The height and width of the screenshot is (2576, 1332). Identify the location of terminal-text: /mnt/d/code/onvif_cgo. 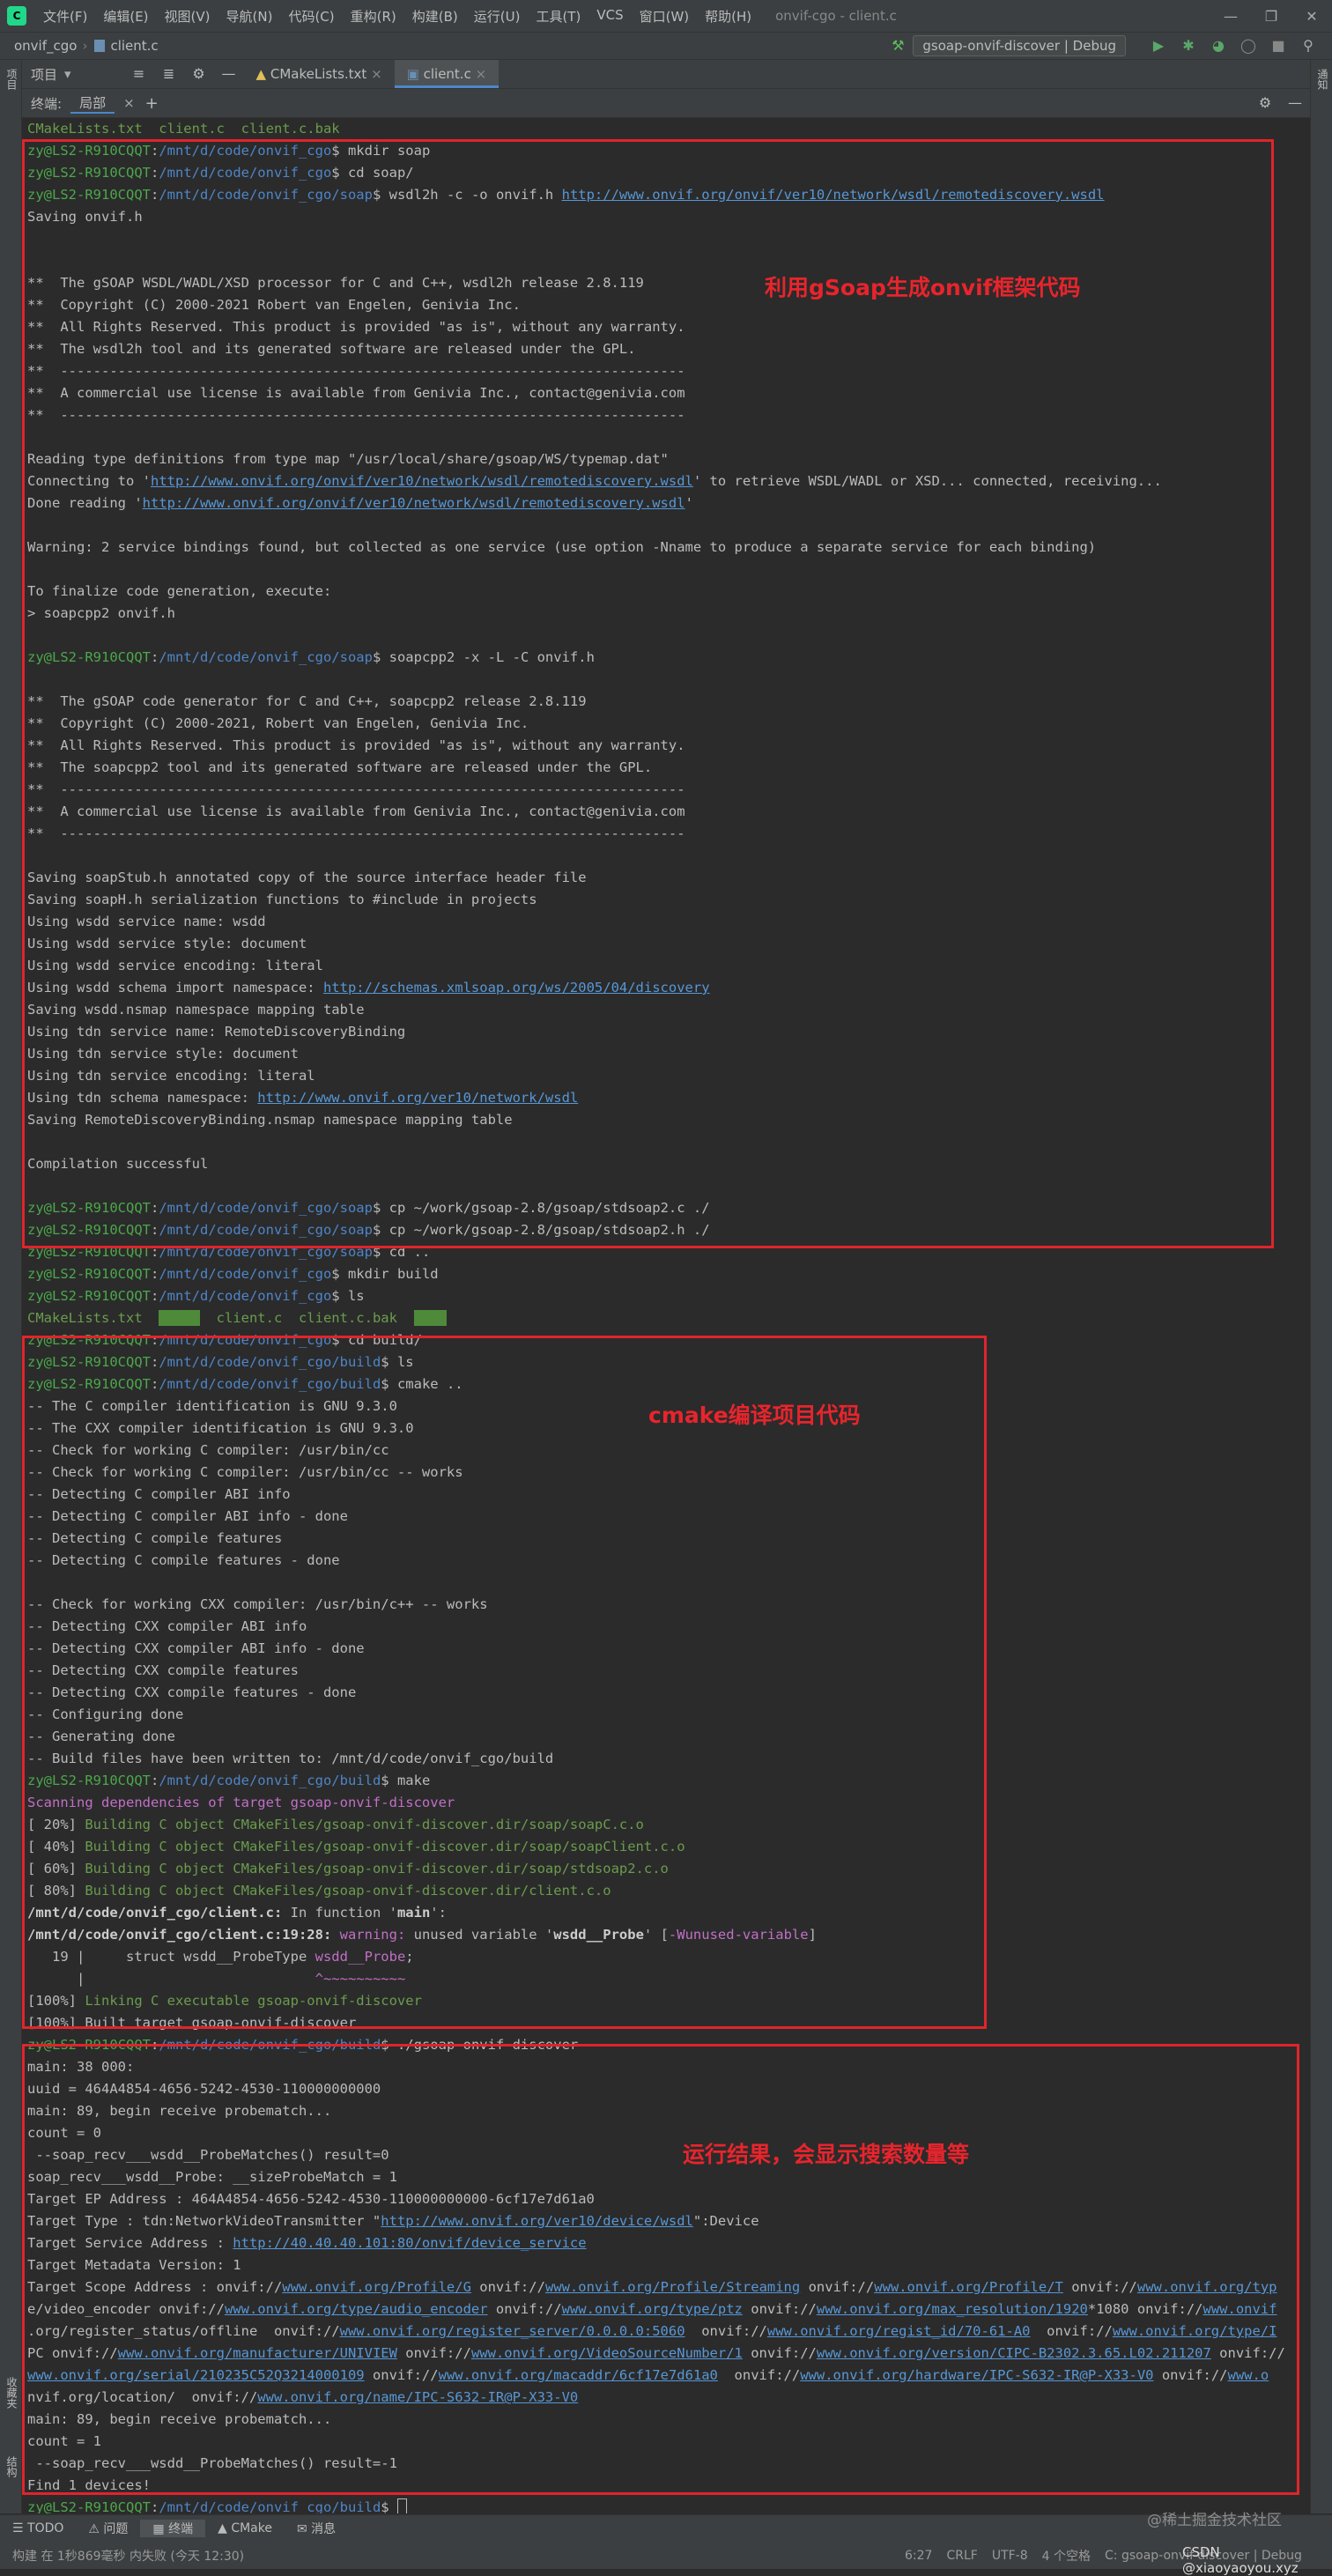
(245, 1296).